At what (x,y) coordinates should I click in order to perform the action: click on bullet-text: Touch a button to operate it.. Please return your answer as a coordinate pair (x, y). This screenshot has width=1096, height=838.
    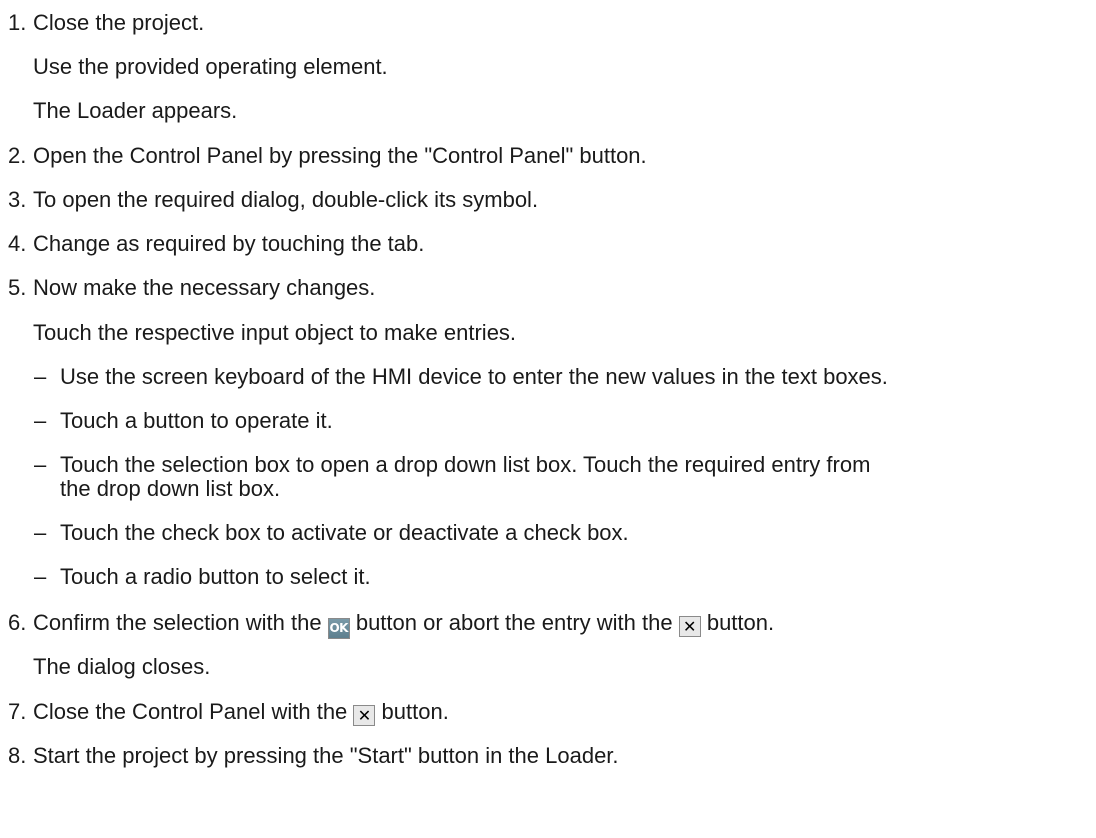
    Looking at the image, I should click on (196, 420).